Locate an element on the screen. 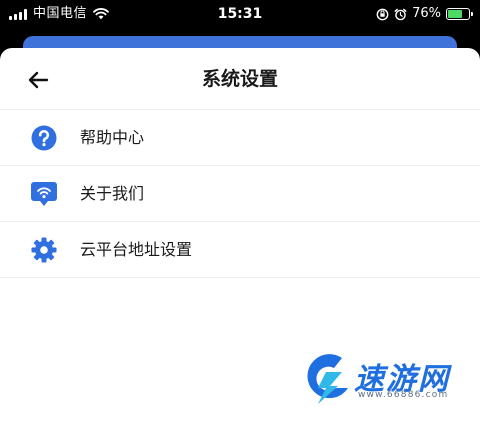 Image resolution: width=480 pixels, height=422 pixels. alarm-clock-icon is located at coordinates (400, 14).